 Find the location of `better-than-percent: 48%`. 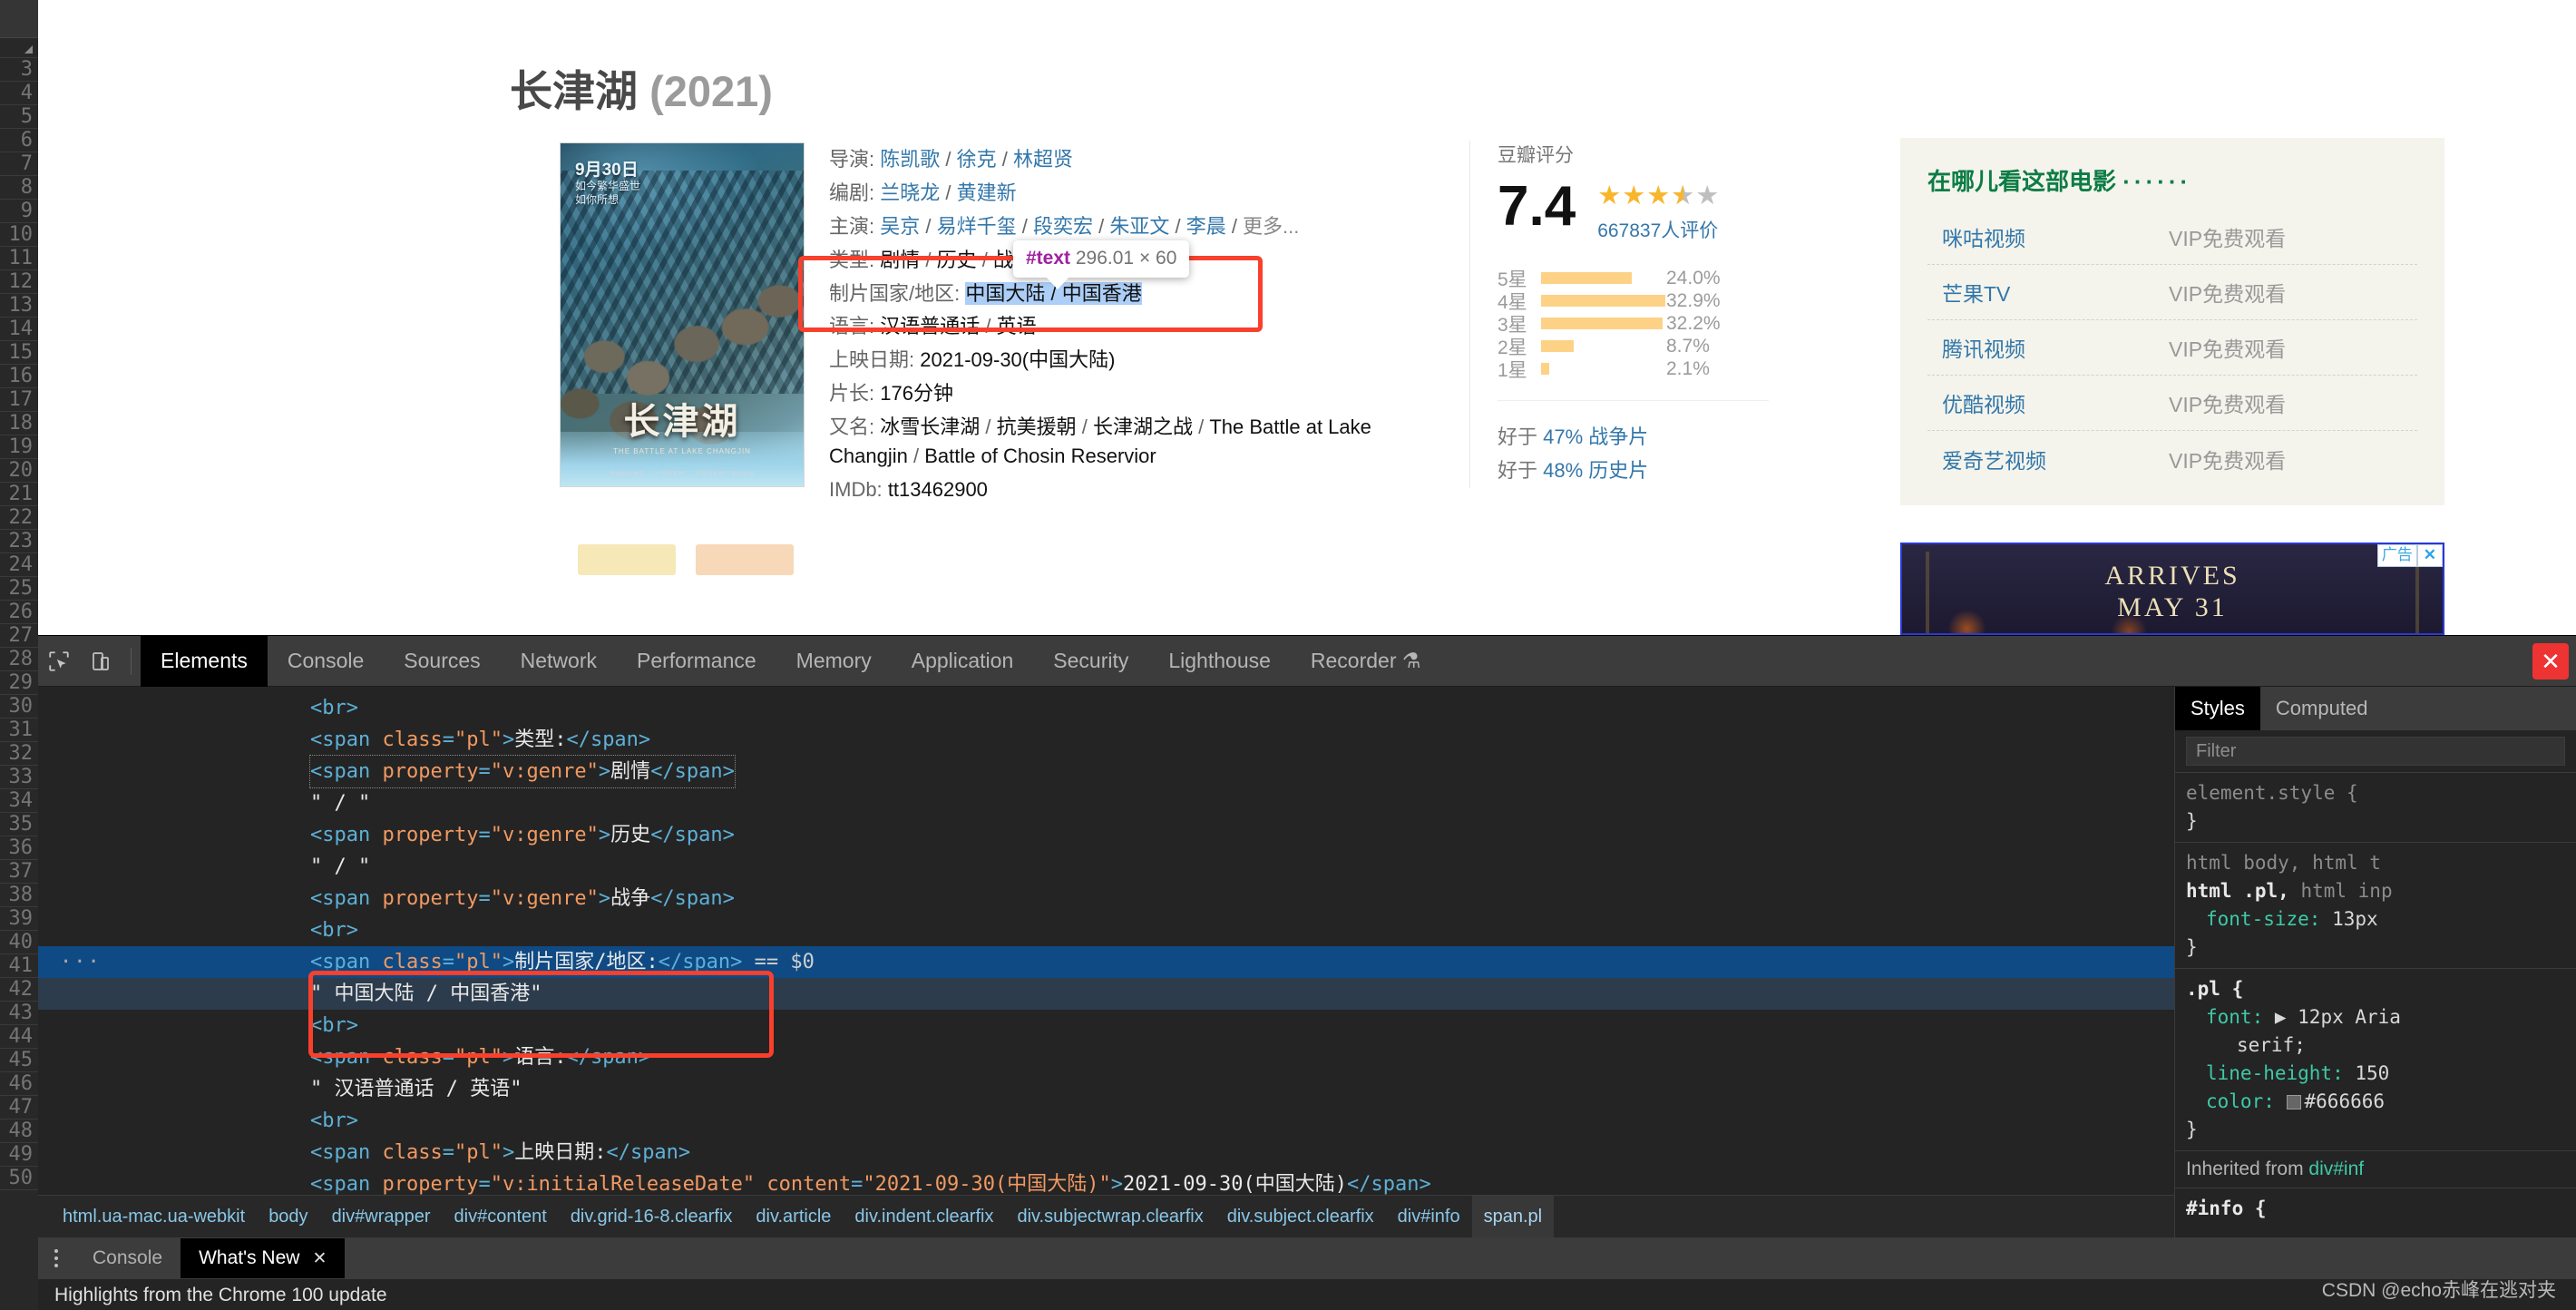

better-than-percent: 48% is located at coordinates (1563, 470).